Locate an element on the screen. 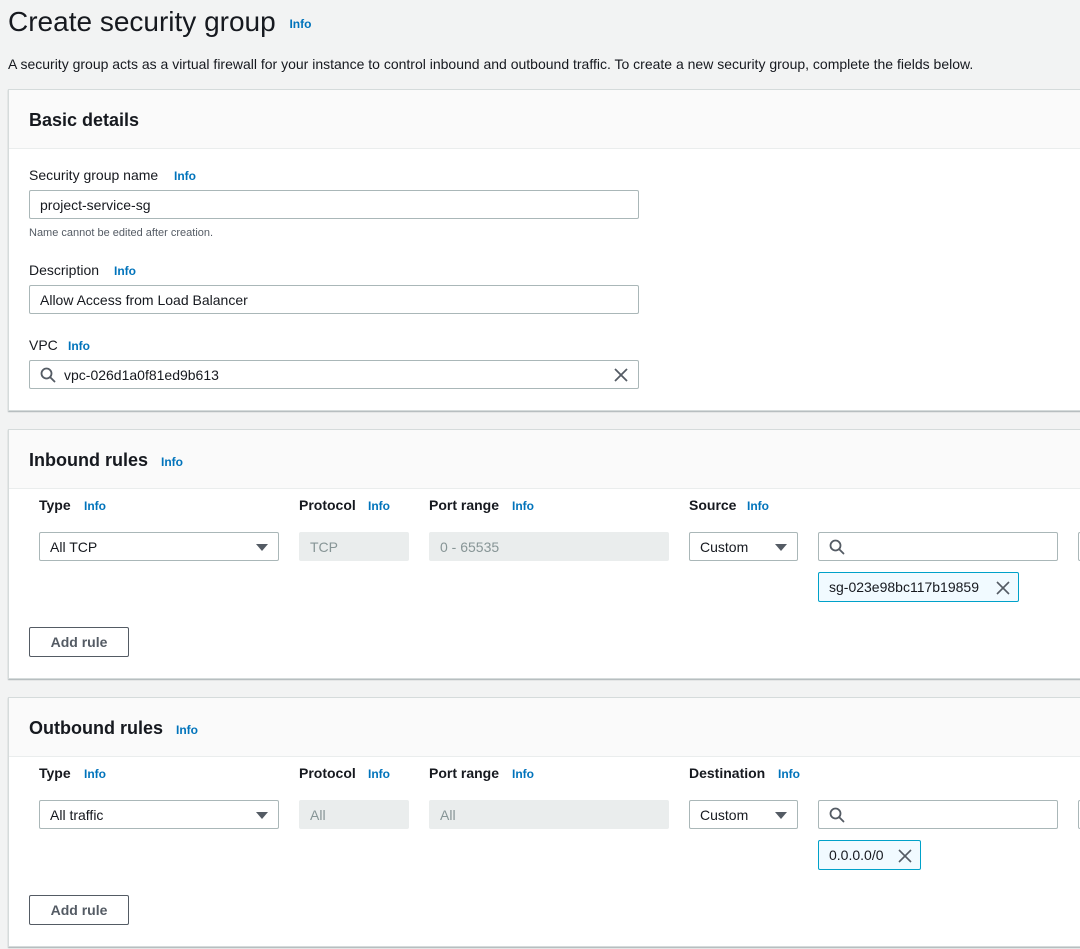 The width and height of the screenshot is (1080, 949). outbound-col-port-range: Port range is located at coordinates (464, 773).